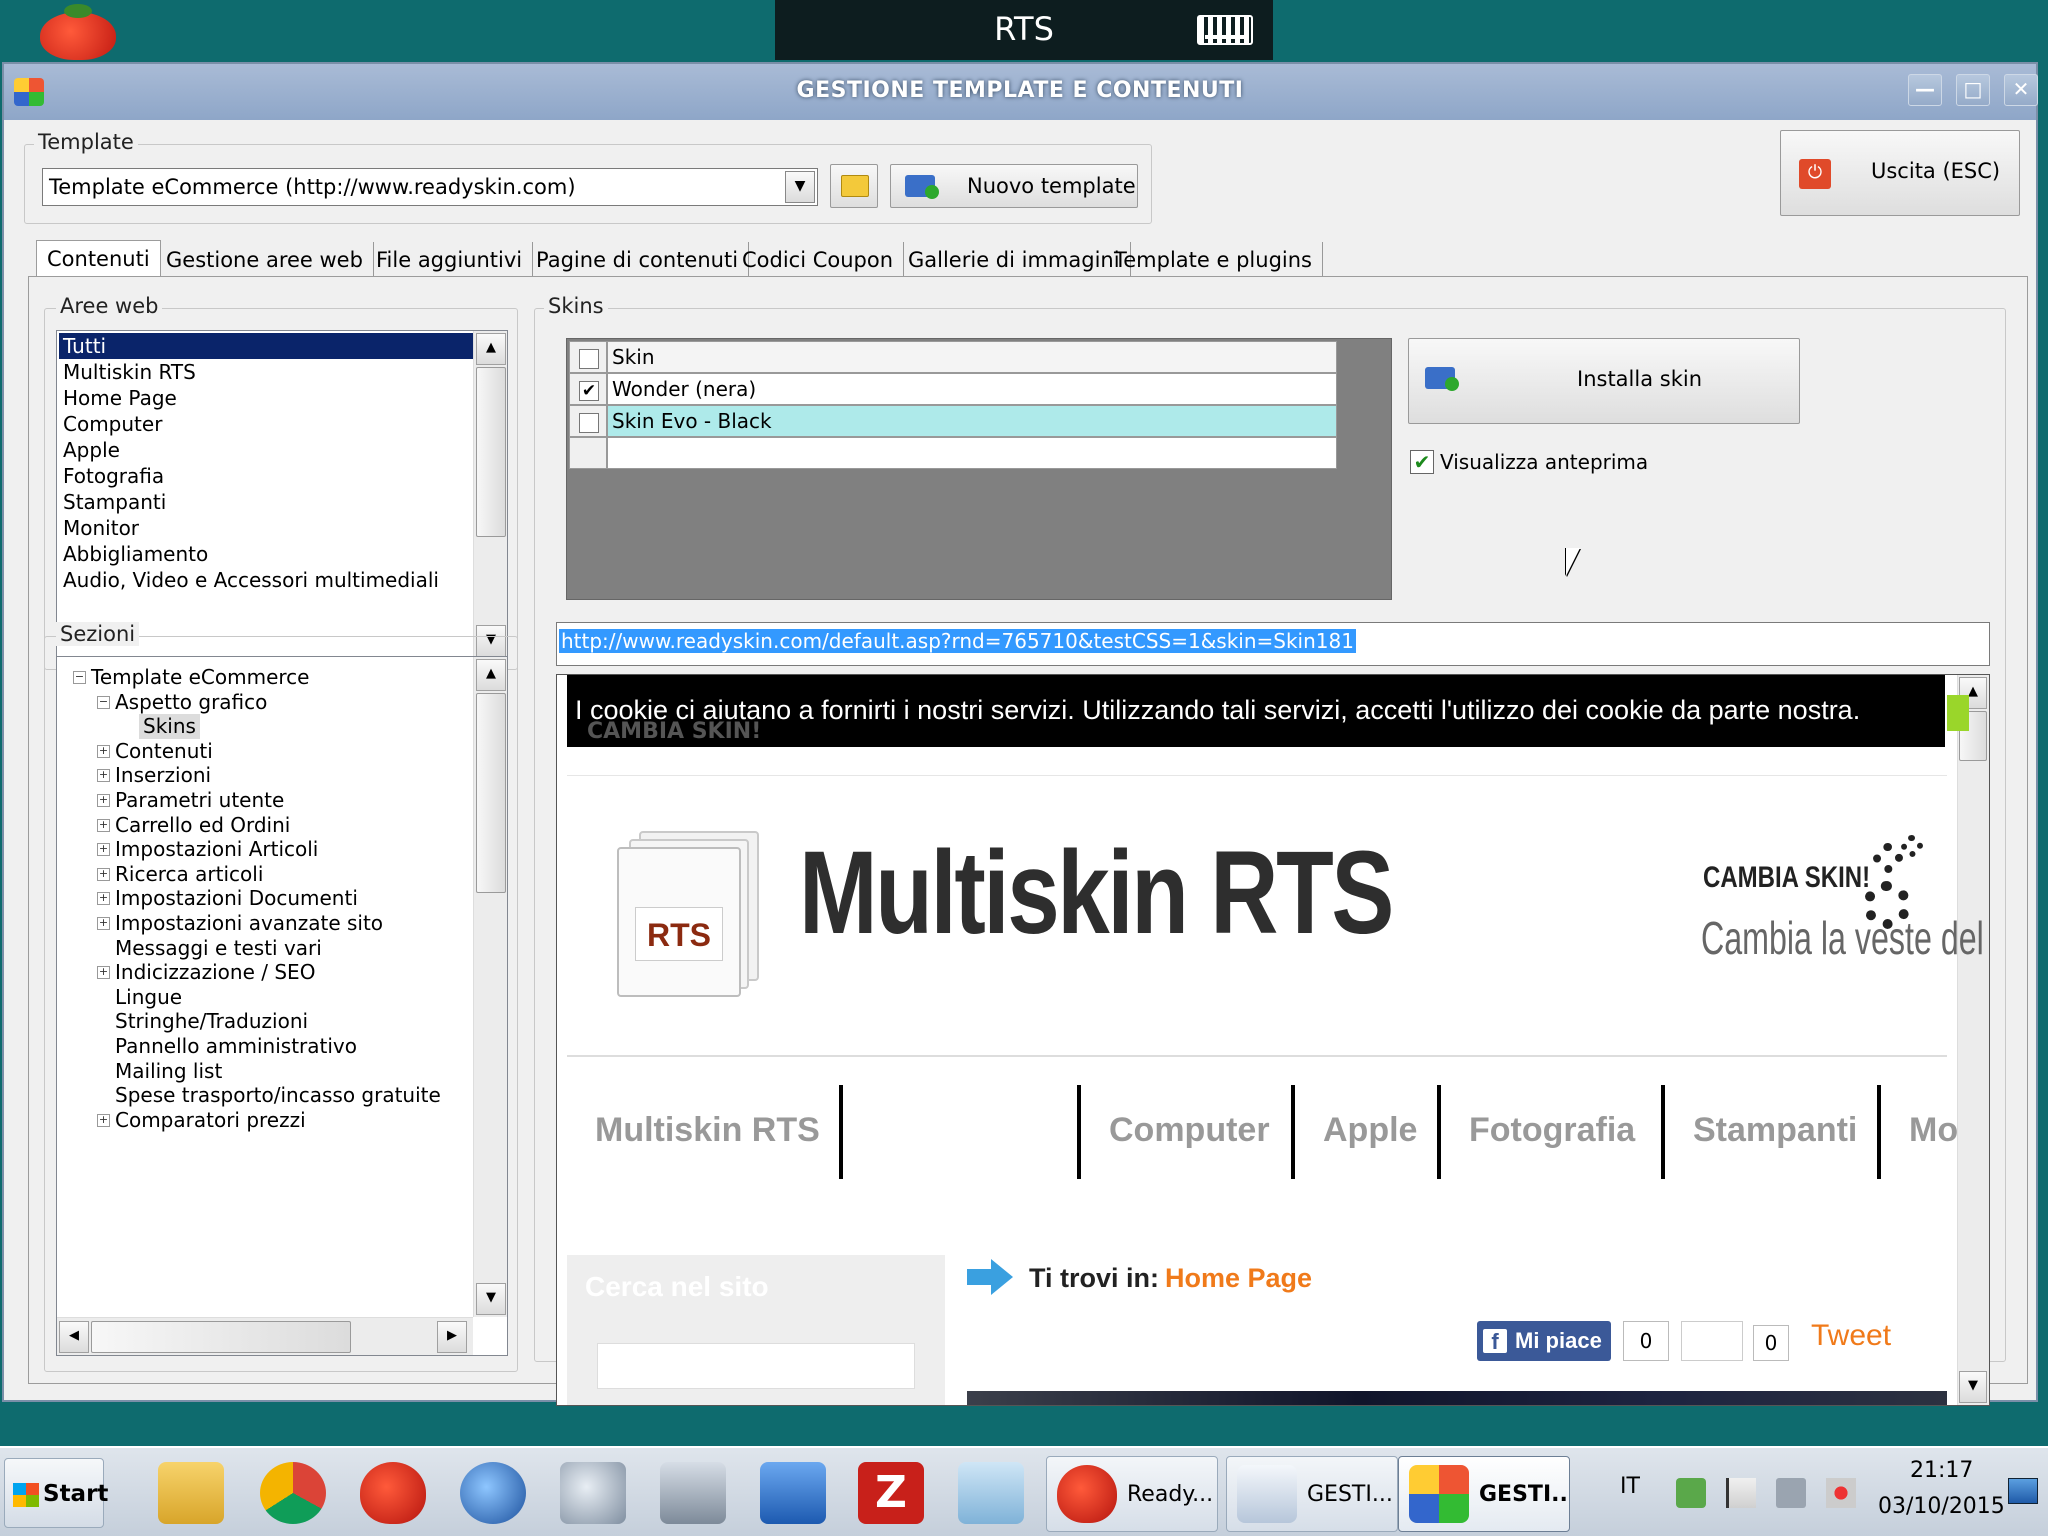 The height and width of the screenshot is (1536, 2048). Describe the element at coordinates (1941, 1470) in the screenshot. I see `clock-time: 21:17` at that location.